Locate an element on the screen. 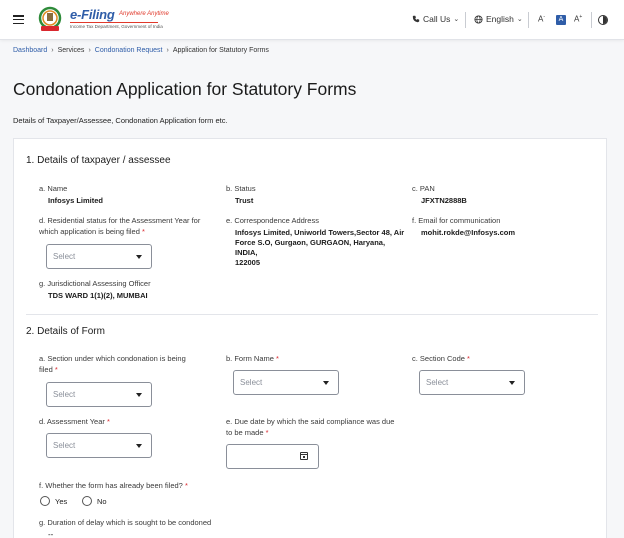  language-label: English is located at coordinates (500, 19).